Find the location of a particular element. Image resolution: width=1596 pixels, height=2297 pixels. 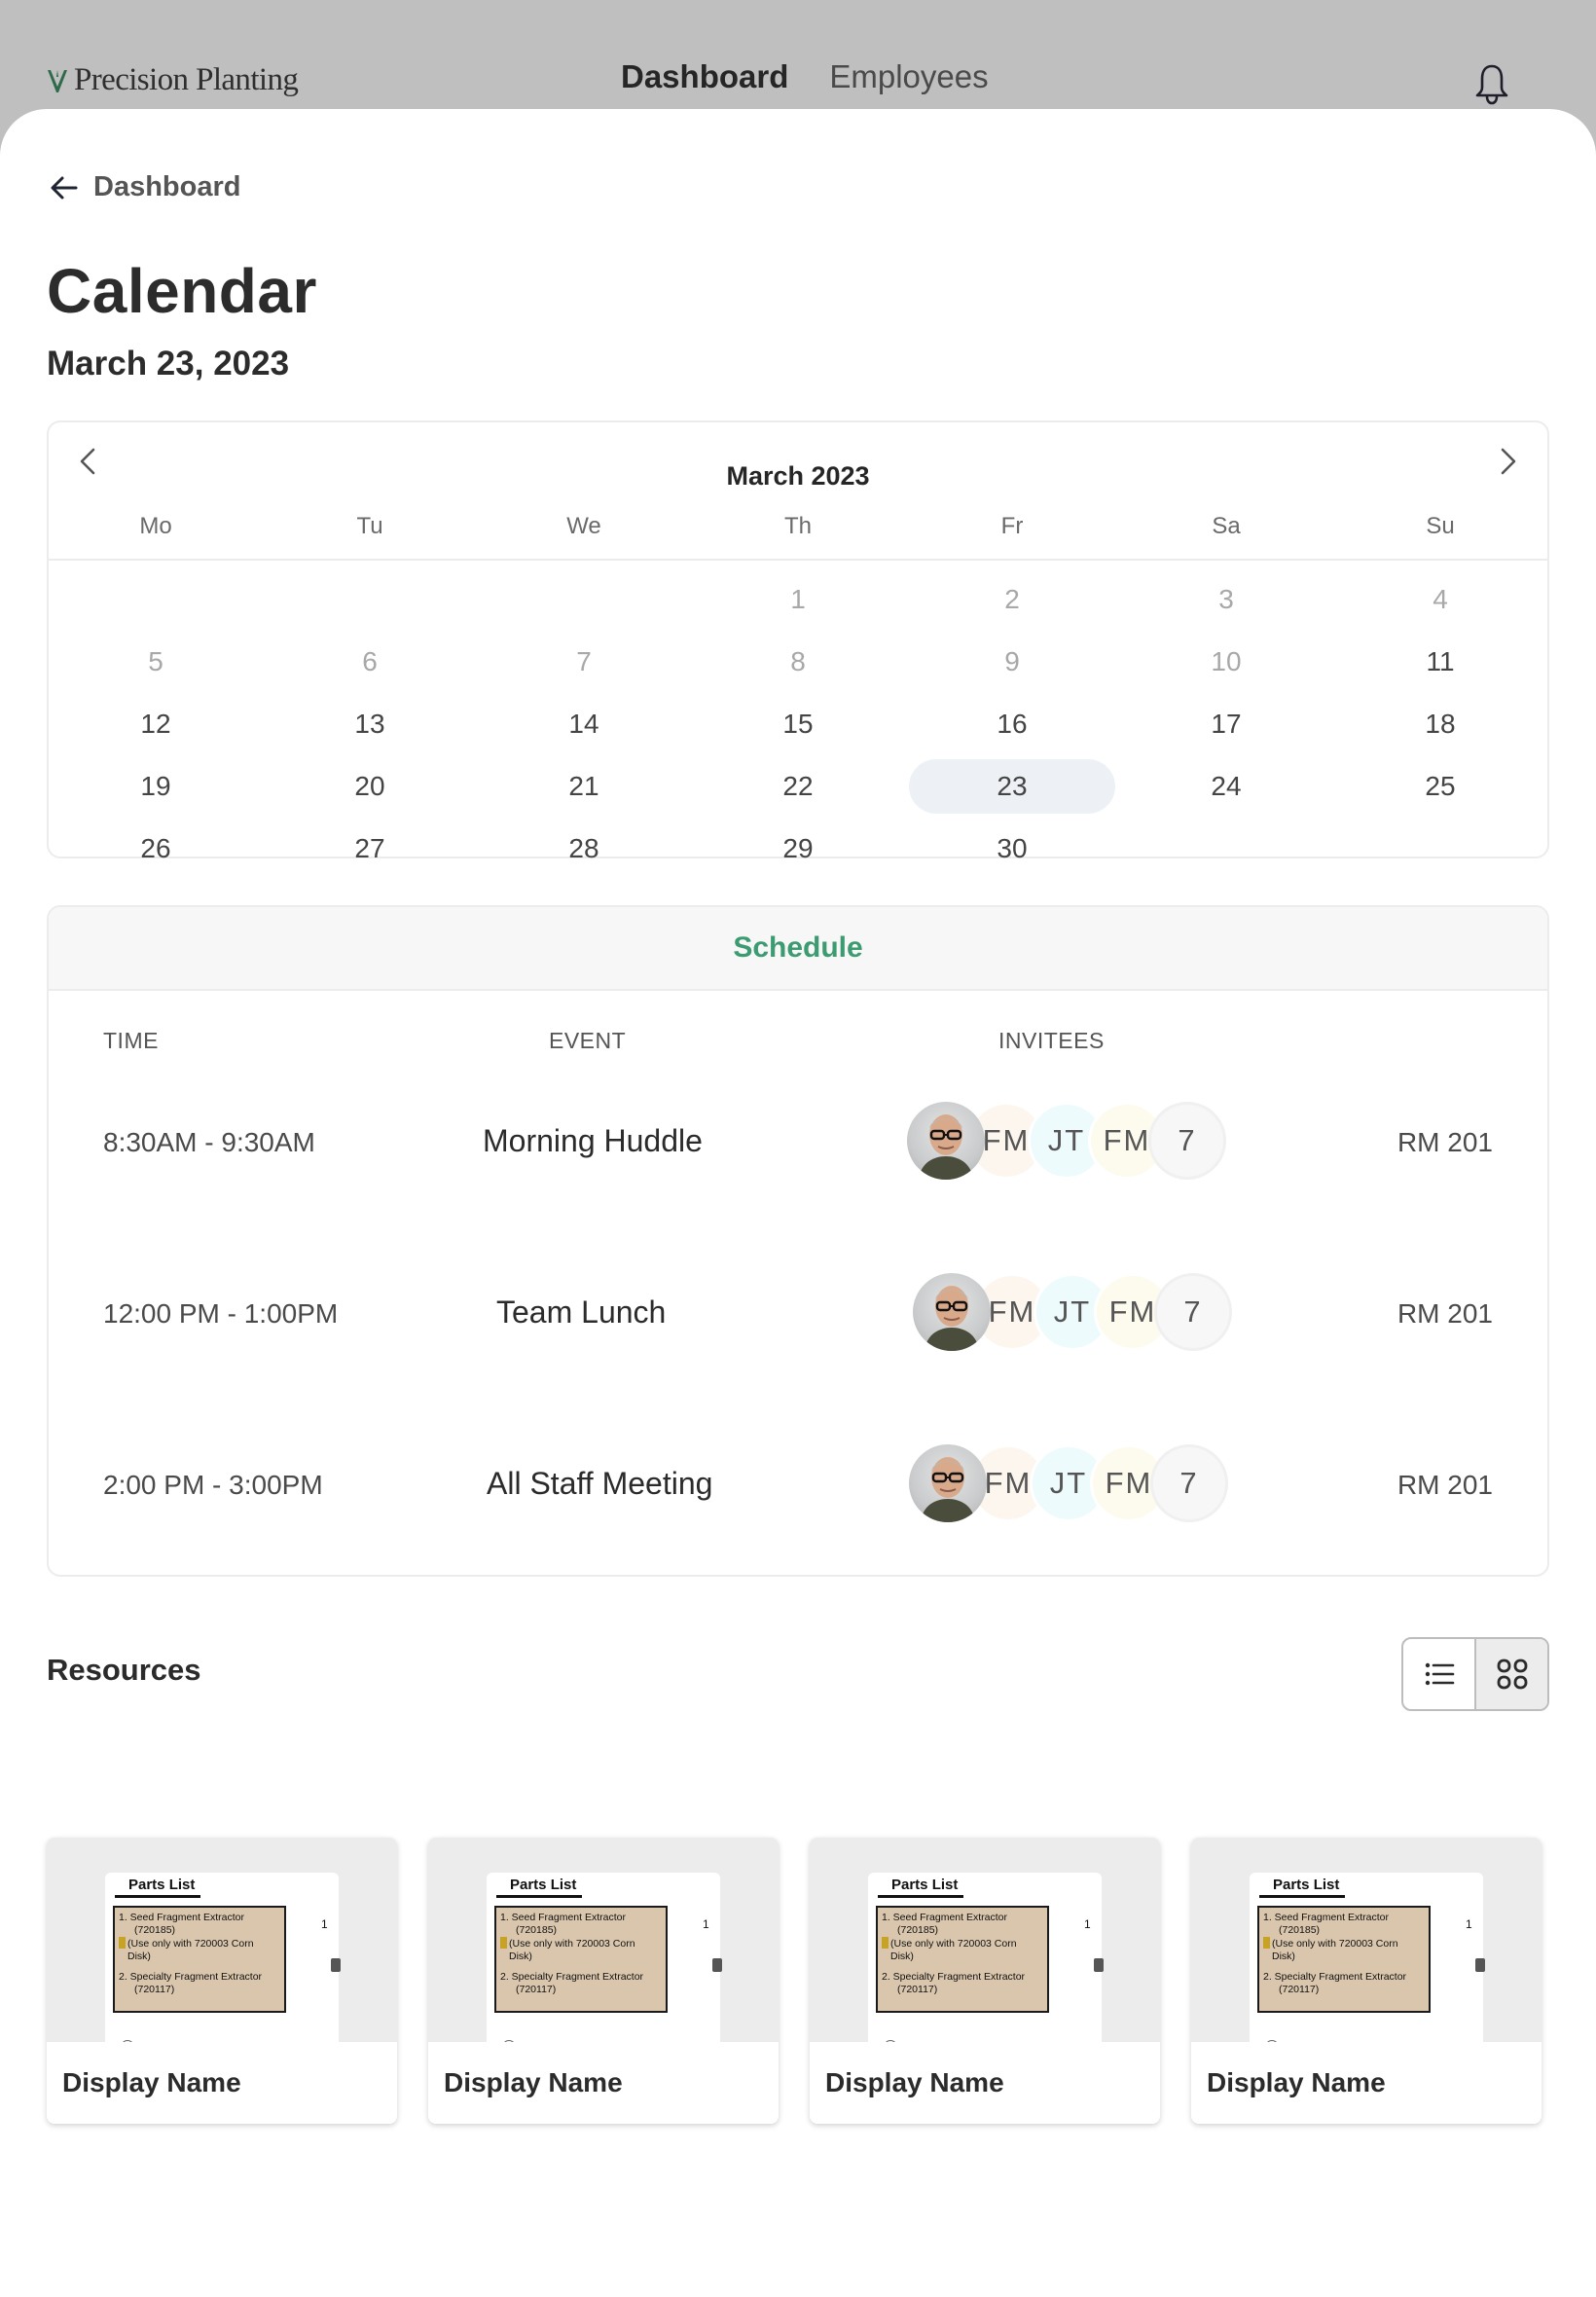

calendar-day: 1 is located at coordinates (798, 599).